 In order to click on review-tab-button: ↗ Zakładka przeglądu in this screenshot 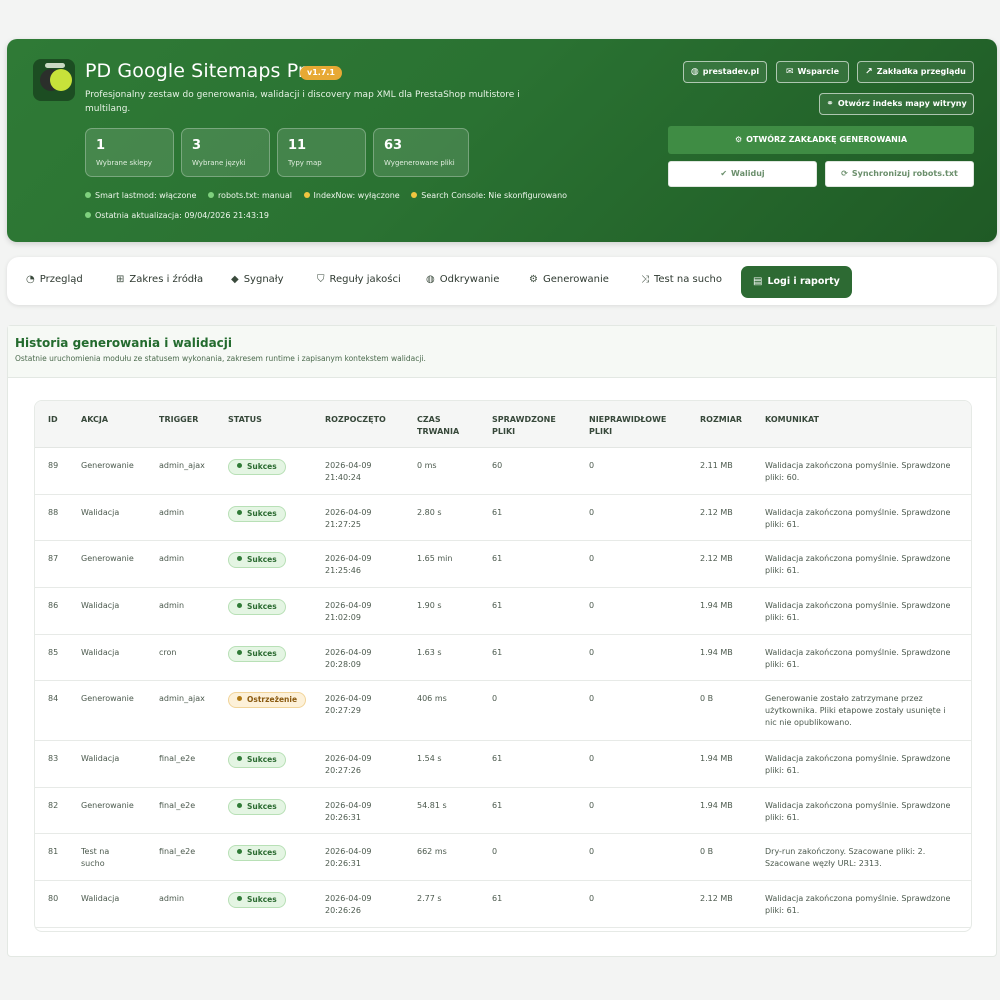, I will do `click(915, 72)`.